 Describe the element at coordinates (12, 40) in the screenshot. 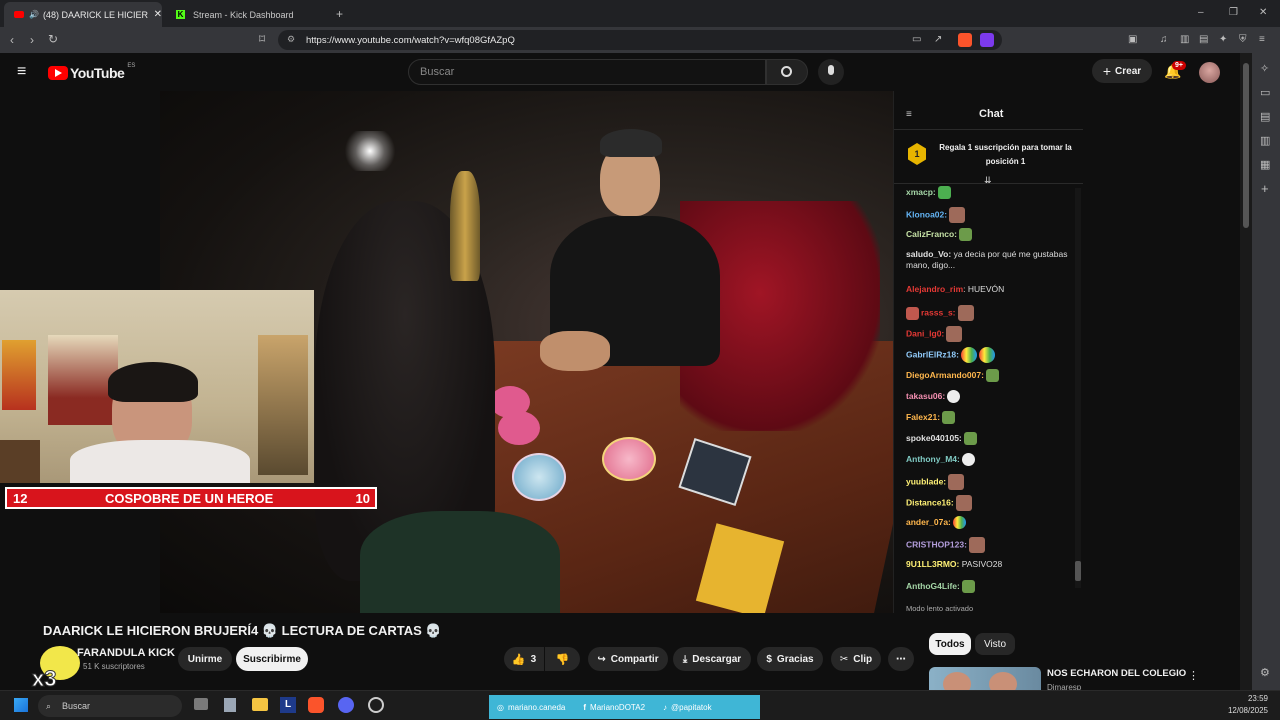

I see `back-icon: ‹` at that location.